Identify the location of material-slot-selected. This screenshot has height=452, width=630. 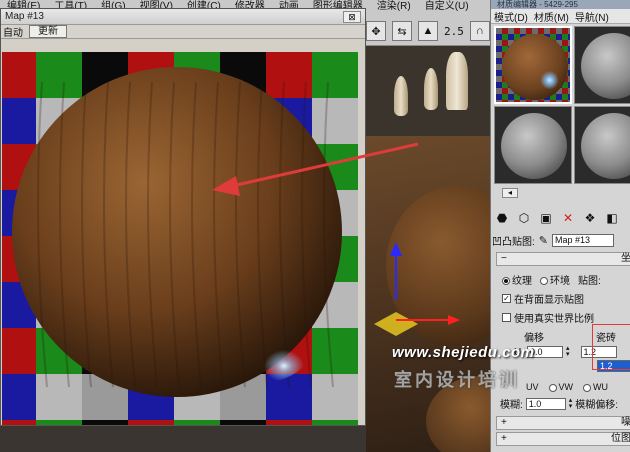
(533, 65).